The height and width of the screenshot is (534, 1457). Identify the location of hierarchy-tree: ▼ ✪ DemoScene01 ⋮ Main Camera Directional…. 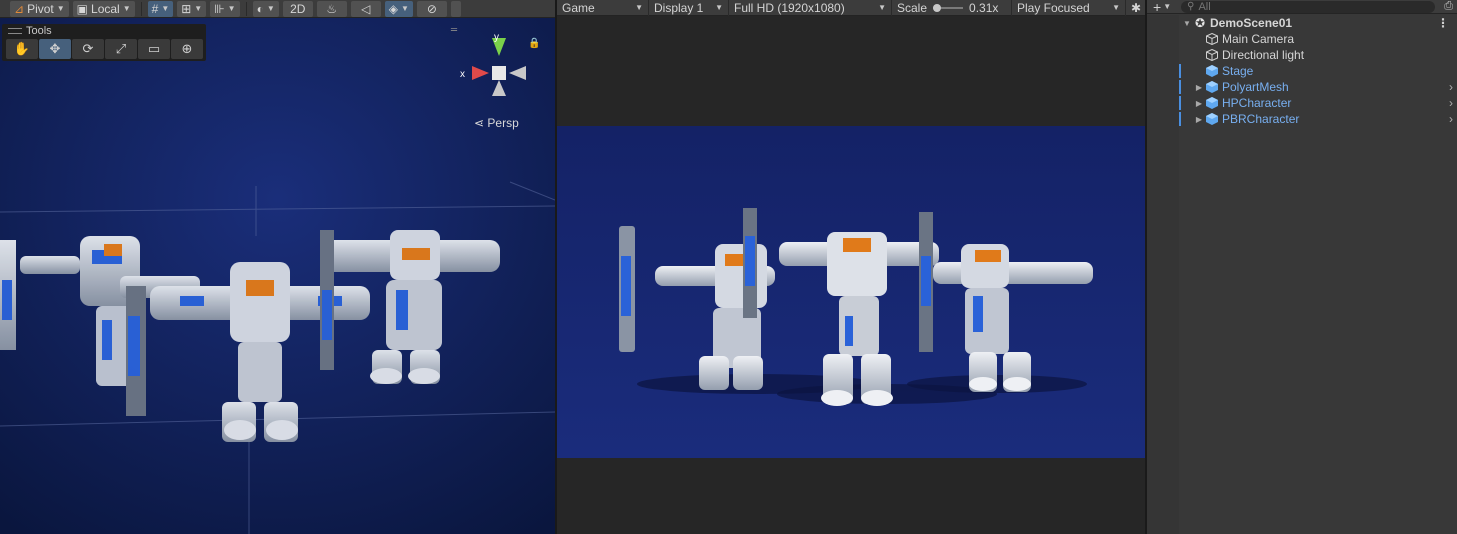
(1302, 71).